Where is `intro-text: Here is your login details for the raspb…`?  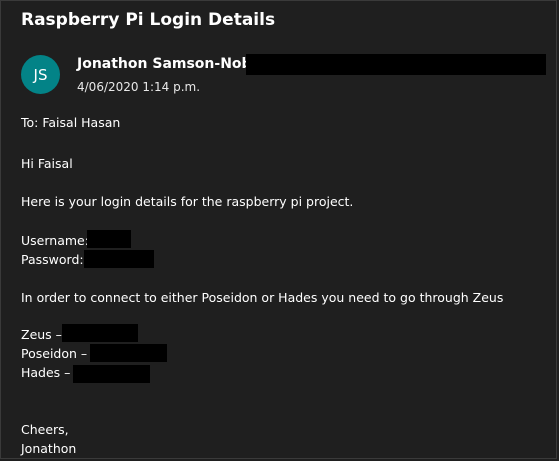
intro-text: Here is your login details for the raspb… is located at coordinates (187, 201).